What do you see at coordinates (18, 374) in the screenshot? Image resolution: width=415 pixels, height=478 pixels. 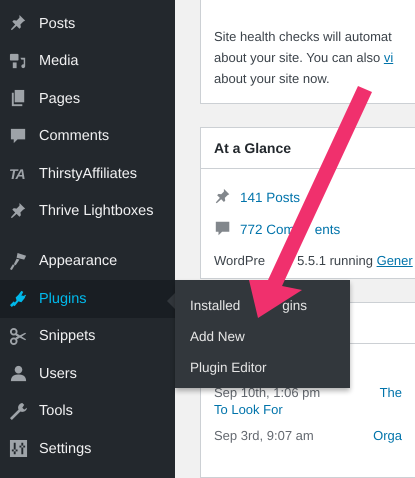 I see `user-icon` at bounding box center [18, 374].